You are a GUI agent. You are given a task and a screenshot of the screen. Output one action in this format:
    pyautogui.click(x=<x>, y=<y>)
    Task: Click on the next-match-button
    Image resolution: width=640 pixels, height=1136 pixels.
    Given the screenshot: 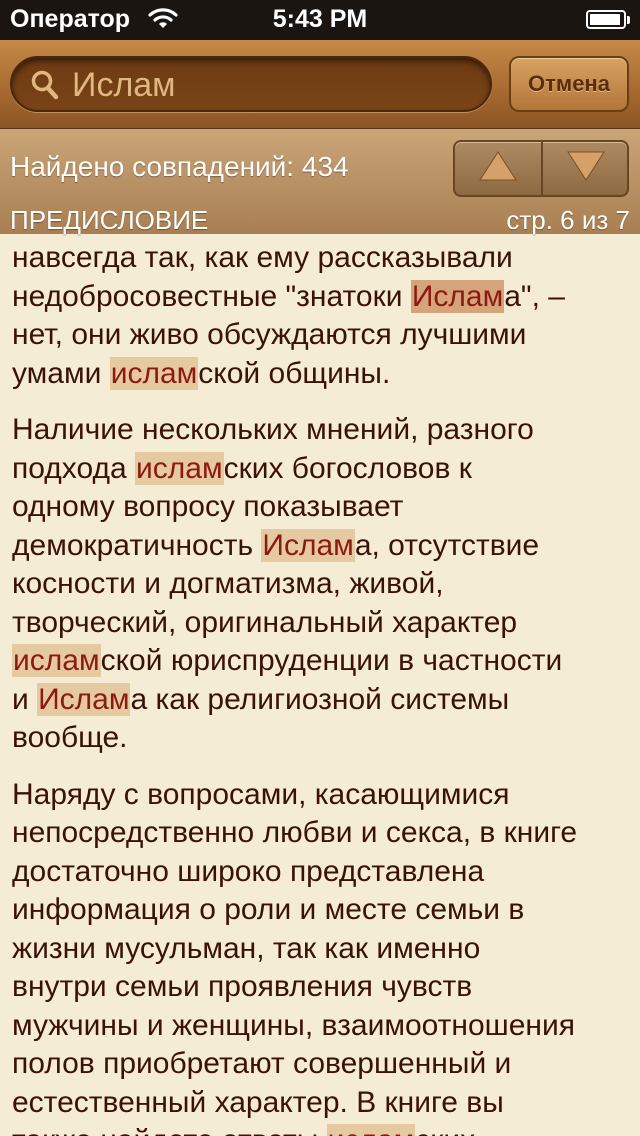 What is the action you would take?
    pyautogui.click(x=585, y=168)
    